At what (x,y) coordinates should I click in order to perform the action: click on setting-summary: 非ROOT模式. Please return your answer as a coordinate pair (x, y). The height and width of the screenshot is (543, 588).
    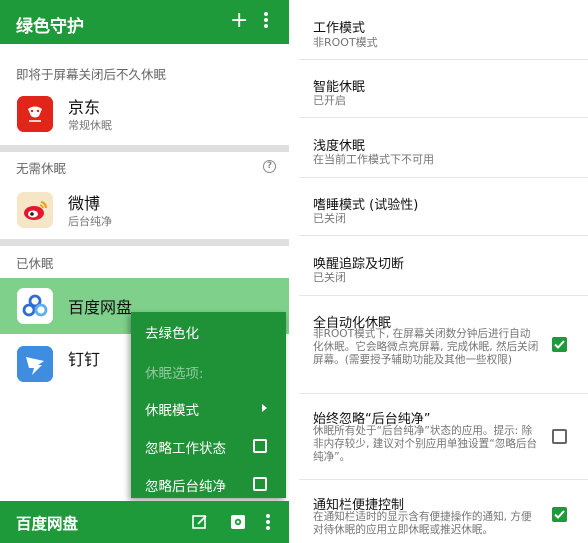
    Looking at the image, I should click on (345, 42).